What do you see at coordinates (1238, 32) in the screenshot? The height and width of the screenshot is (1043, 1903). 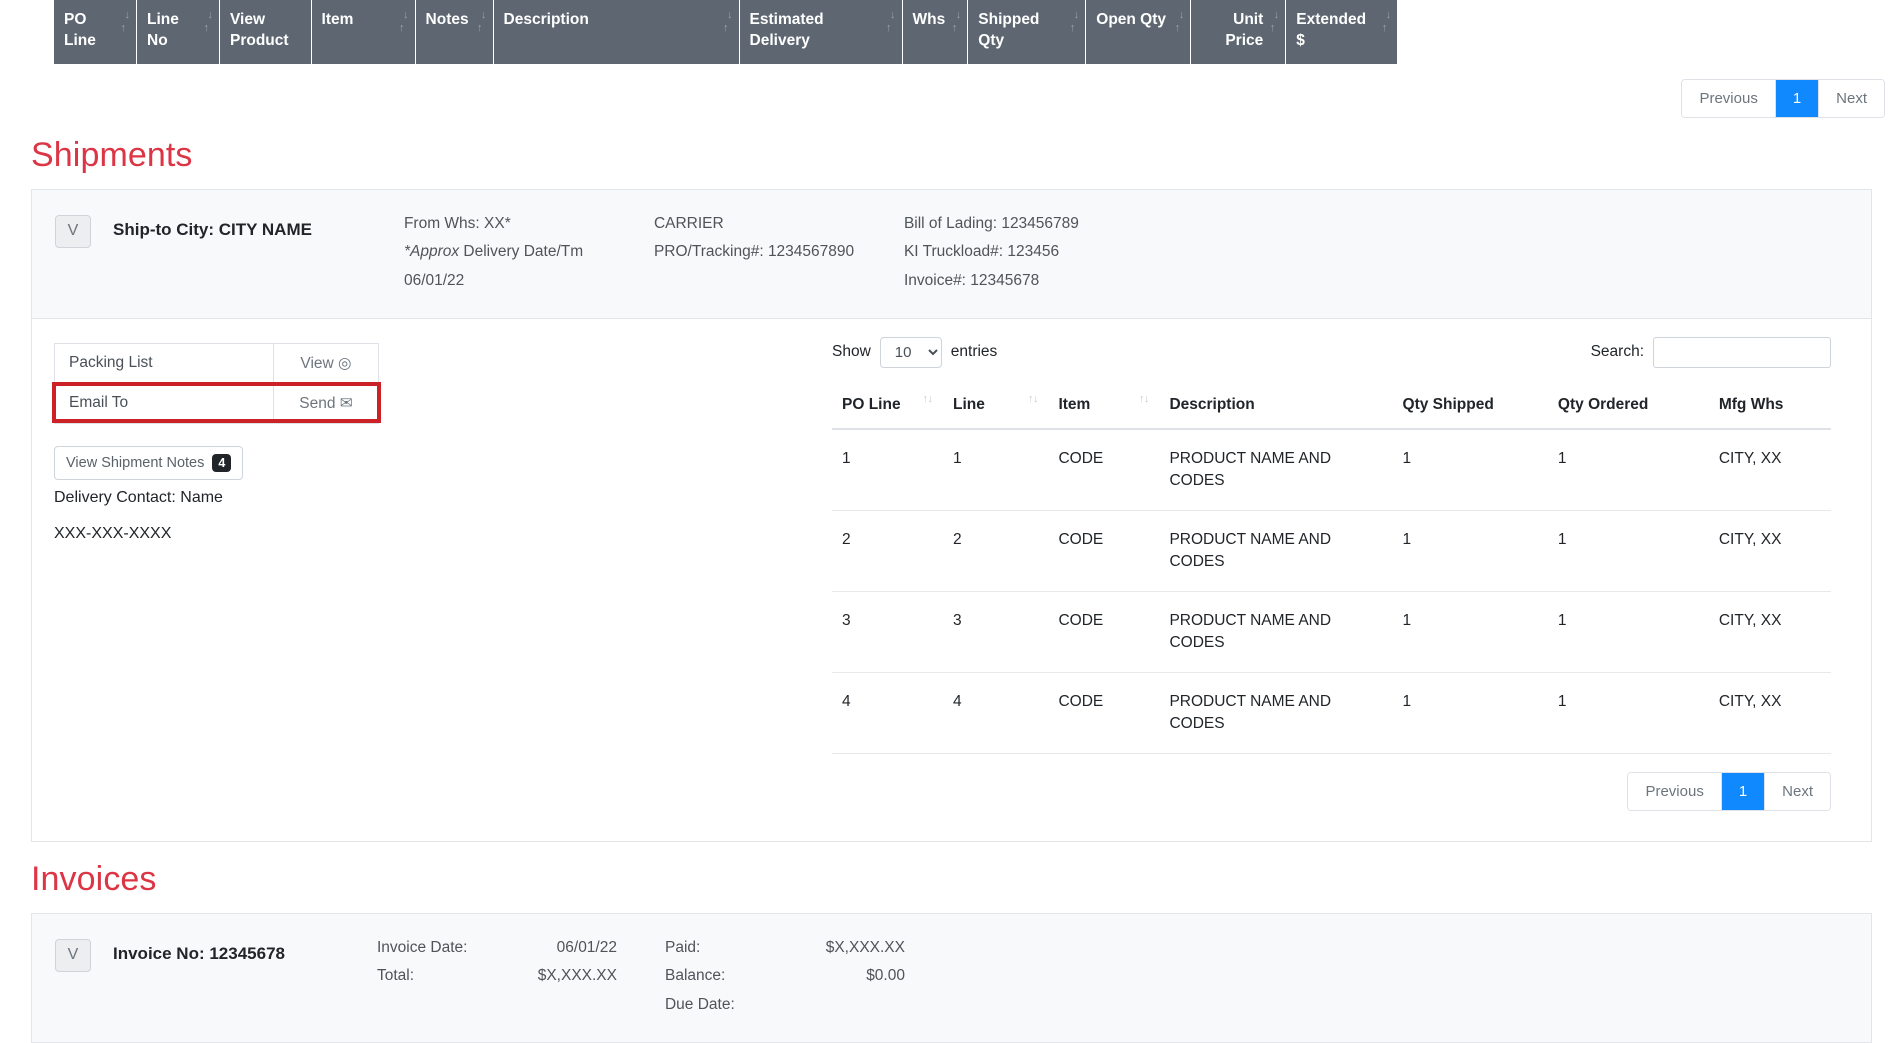 I see `col-unit-price: Unit Price ↓ ↑` at bounding box center [1238, 32].